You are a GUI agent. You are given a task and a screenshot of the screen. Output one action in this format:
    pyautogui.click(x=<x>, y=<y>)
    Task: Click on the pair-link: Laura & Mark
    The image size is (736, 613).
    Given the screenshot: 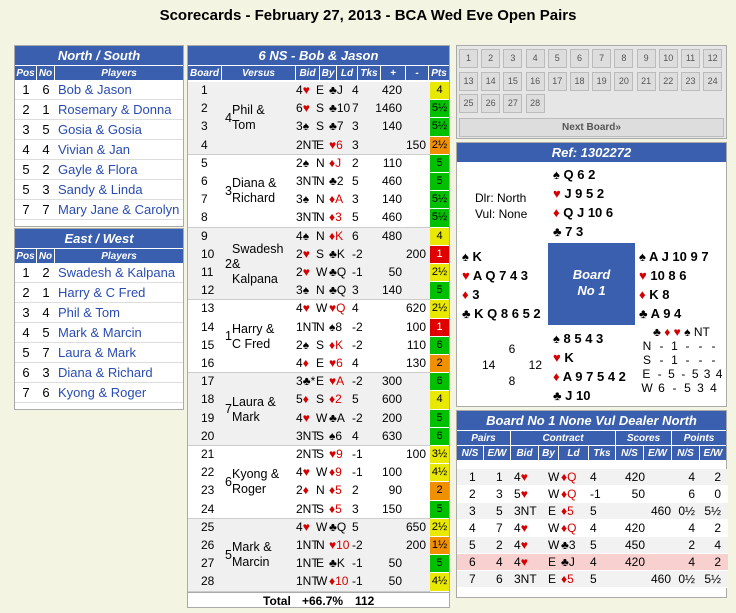 What is the action you would take?
    pyautogui.click(x=119, y=352)
    